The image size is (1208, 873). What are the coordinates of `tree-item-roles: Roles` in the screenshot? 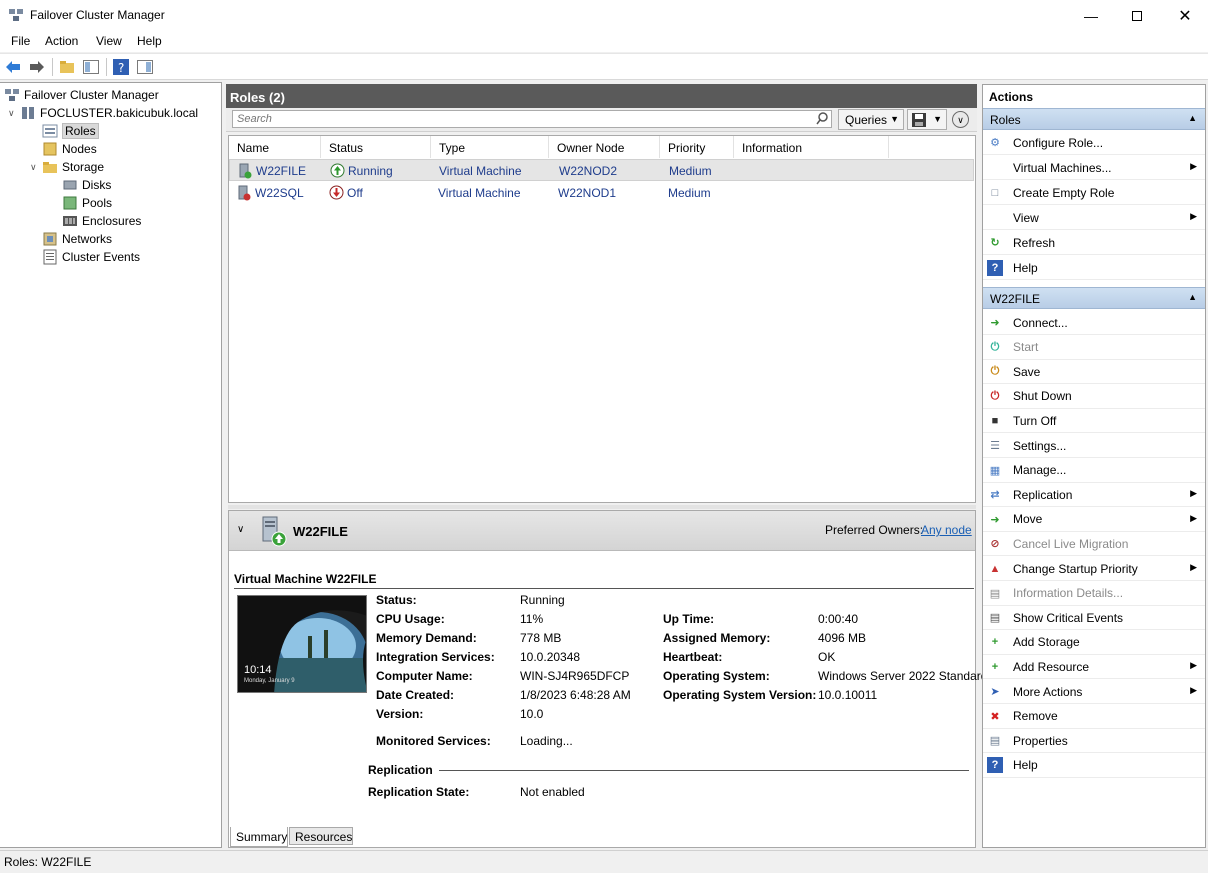 It's located at (70, 131).